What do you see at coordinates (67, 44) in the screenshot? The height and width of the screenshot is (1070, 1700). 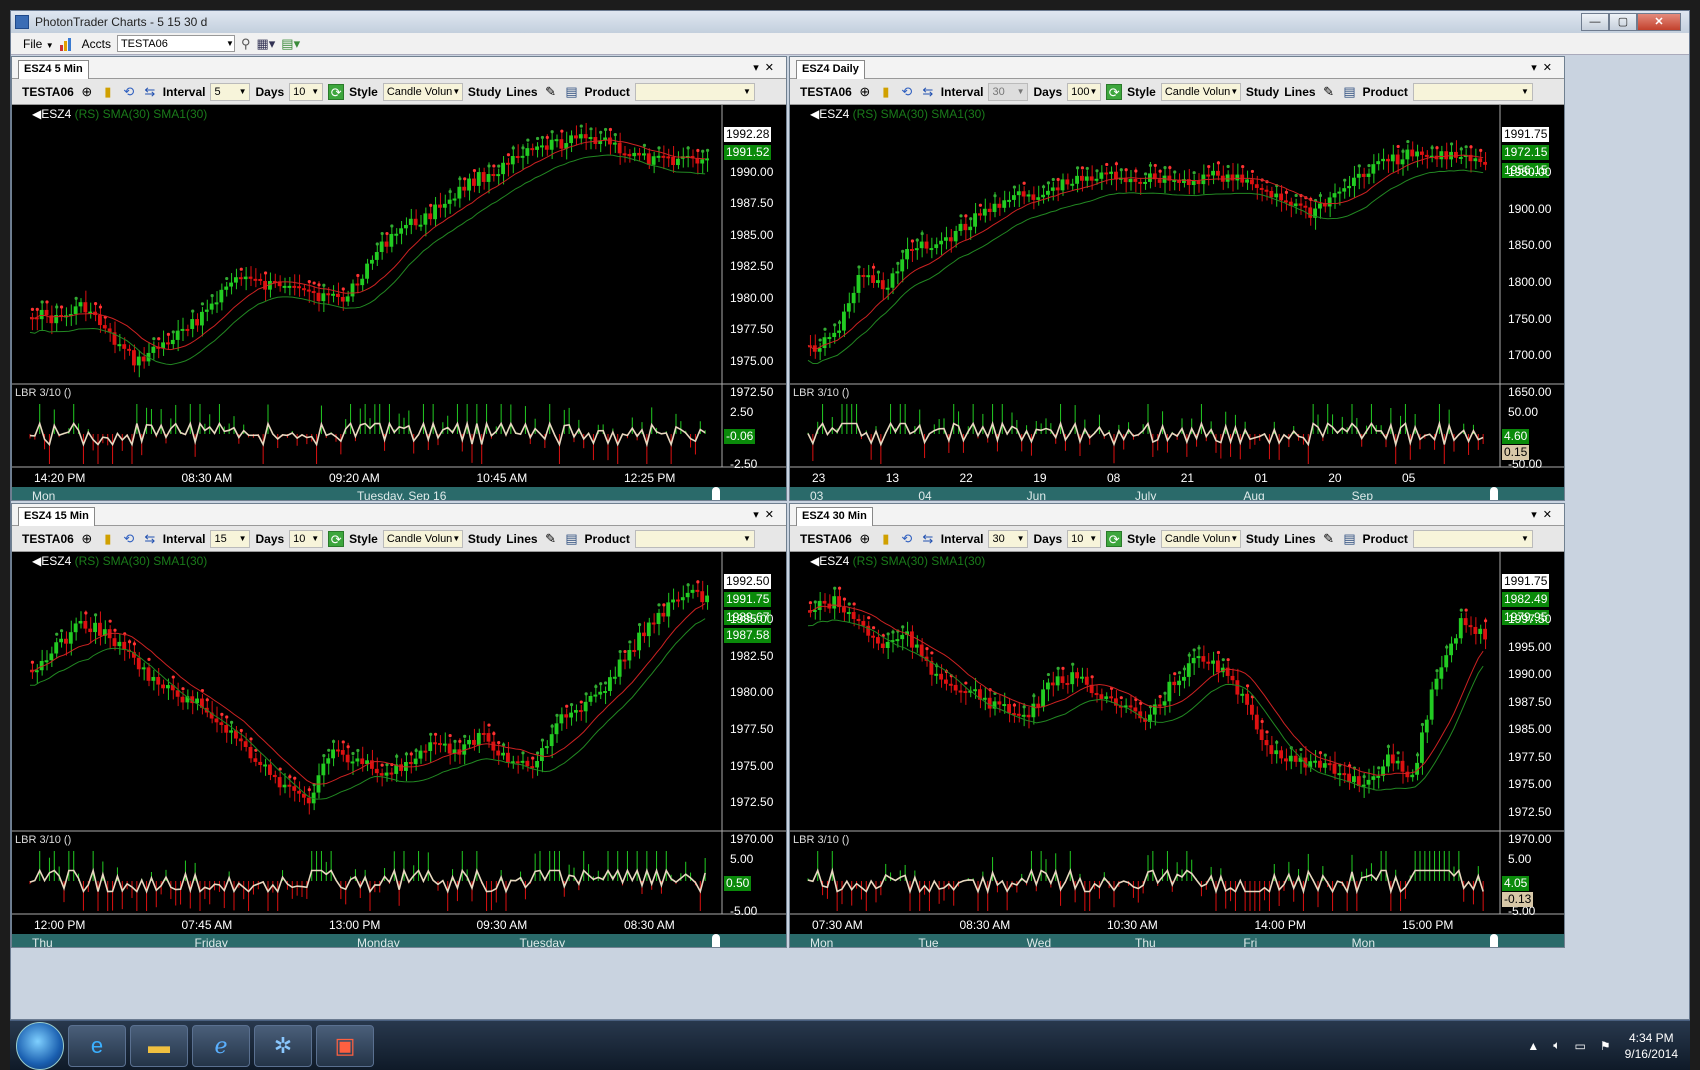 I see `accounts-icon` at bounding box center [67, 44].